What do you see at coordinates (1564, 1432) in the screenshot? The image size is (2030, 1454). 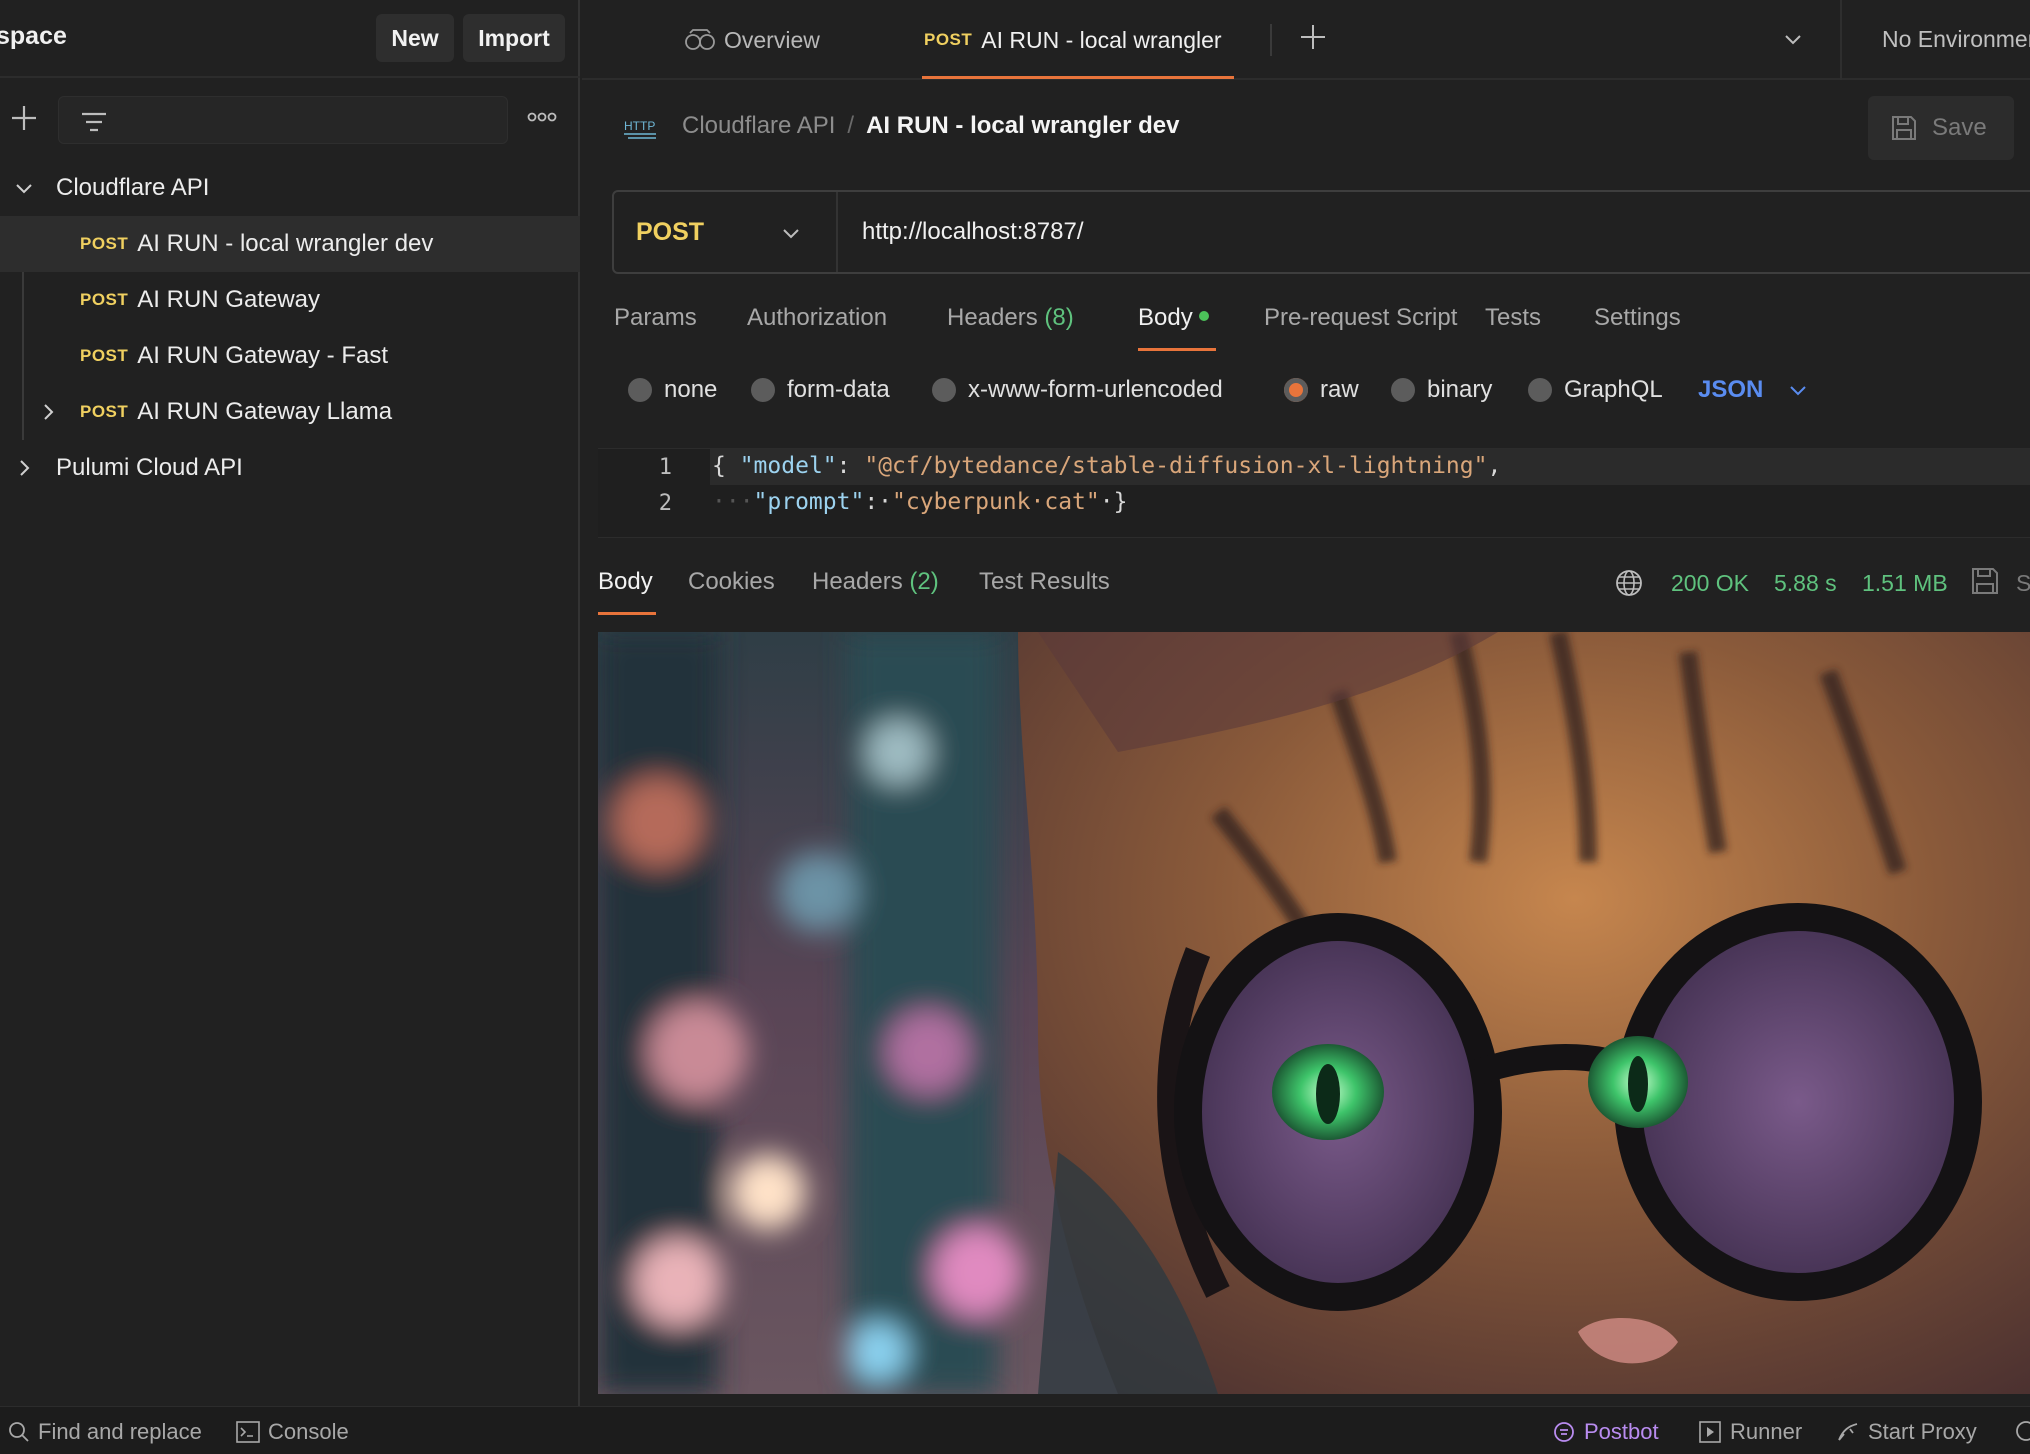 I see `postbot-icon` at bounding box center [1564, 1432].